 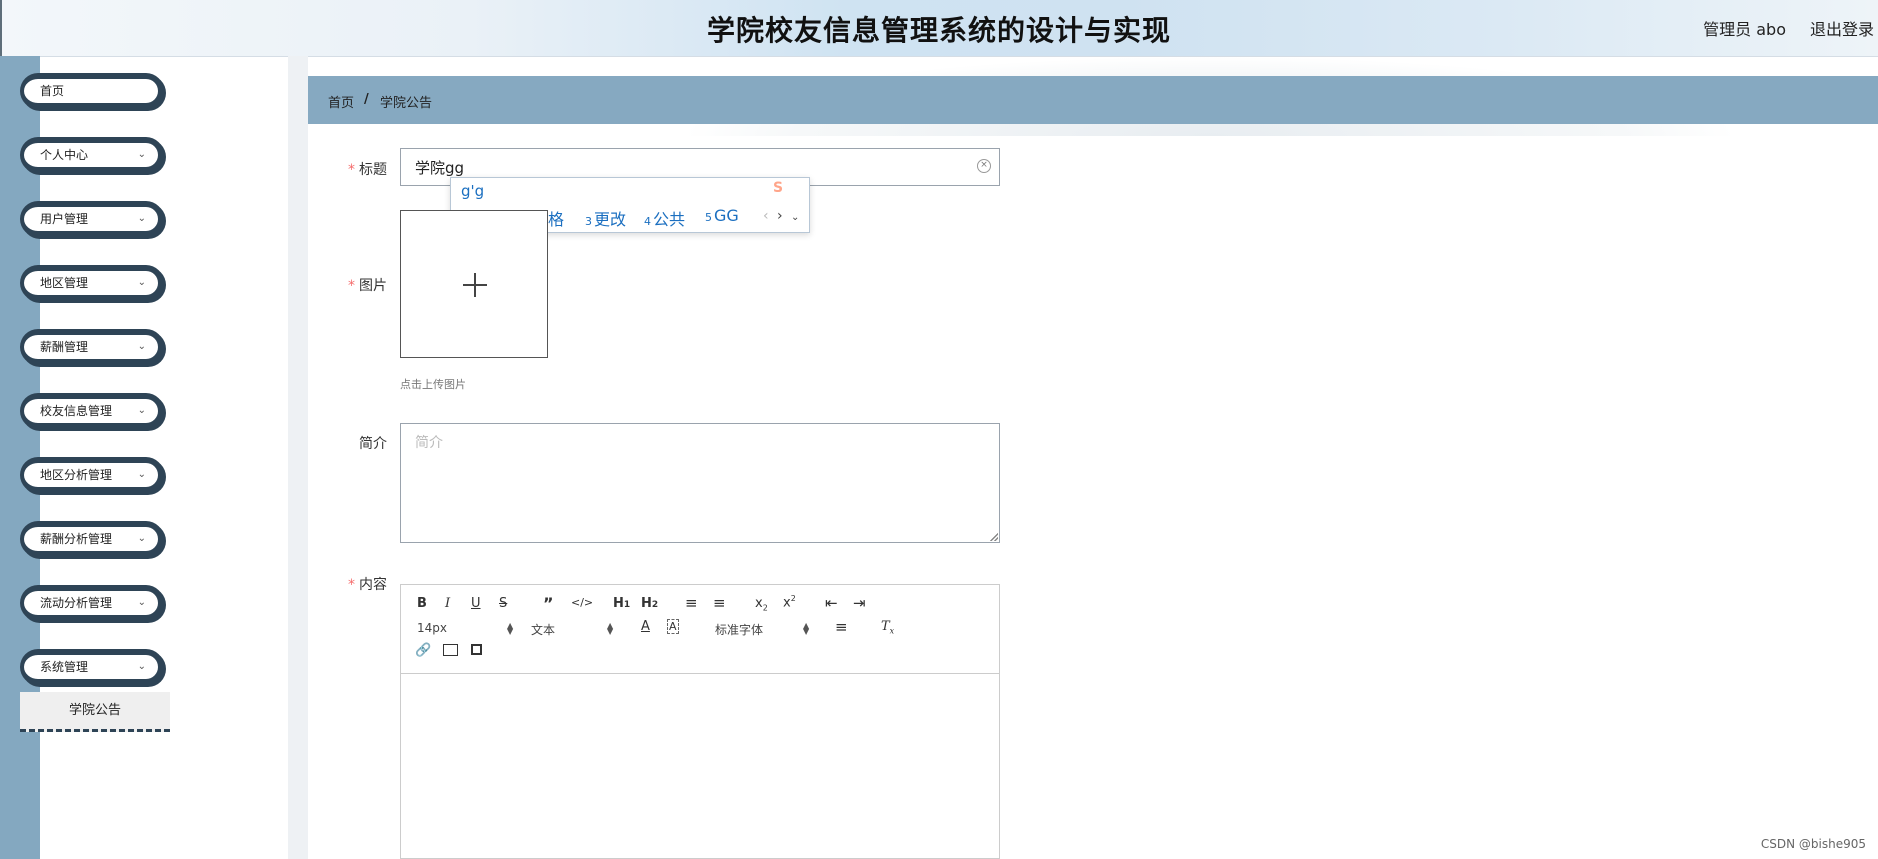 I want to click on sidebar-item-region-analysis: 地区分析管理 ⌄, so click(x=92, y=475).